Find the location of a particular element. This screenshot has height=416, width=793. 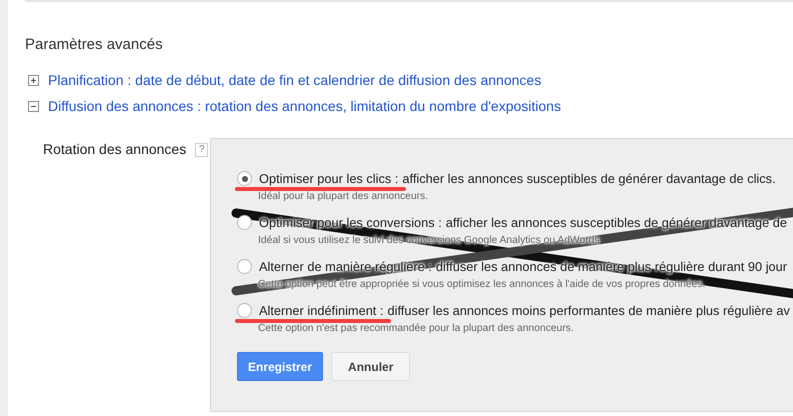

cancel-button: Annuler is located at coordinates (370, 366).